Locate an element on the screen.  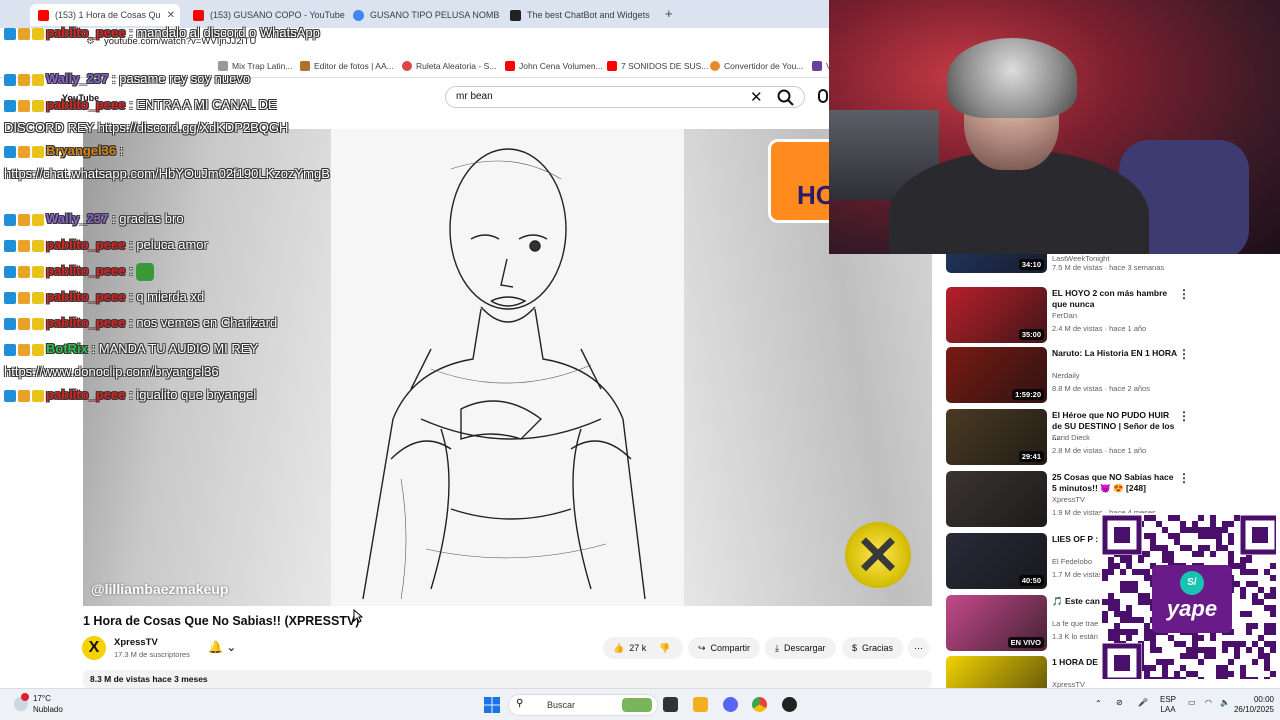
video-title: Naruto: La Historia EN 1 HORA is located at coordinates (1115, 353).